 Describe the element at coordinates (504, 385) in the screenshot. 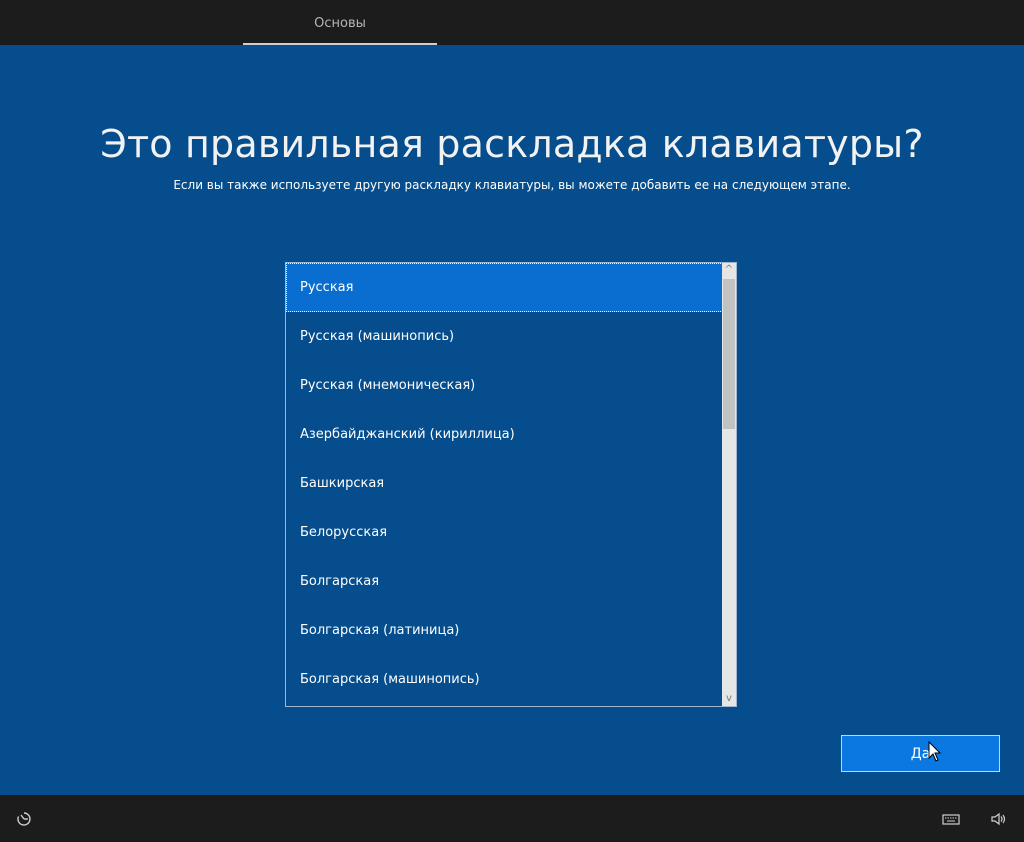

I see `list-item: Русская (мнемоническая)` at that location.